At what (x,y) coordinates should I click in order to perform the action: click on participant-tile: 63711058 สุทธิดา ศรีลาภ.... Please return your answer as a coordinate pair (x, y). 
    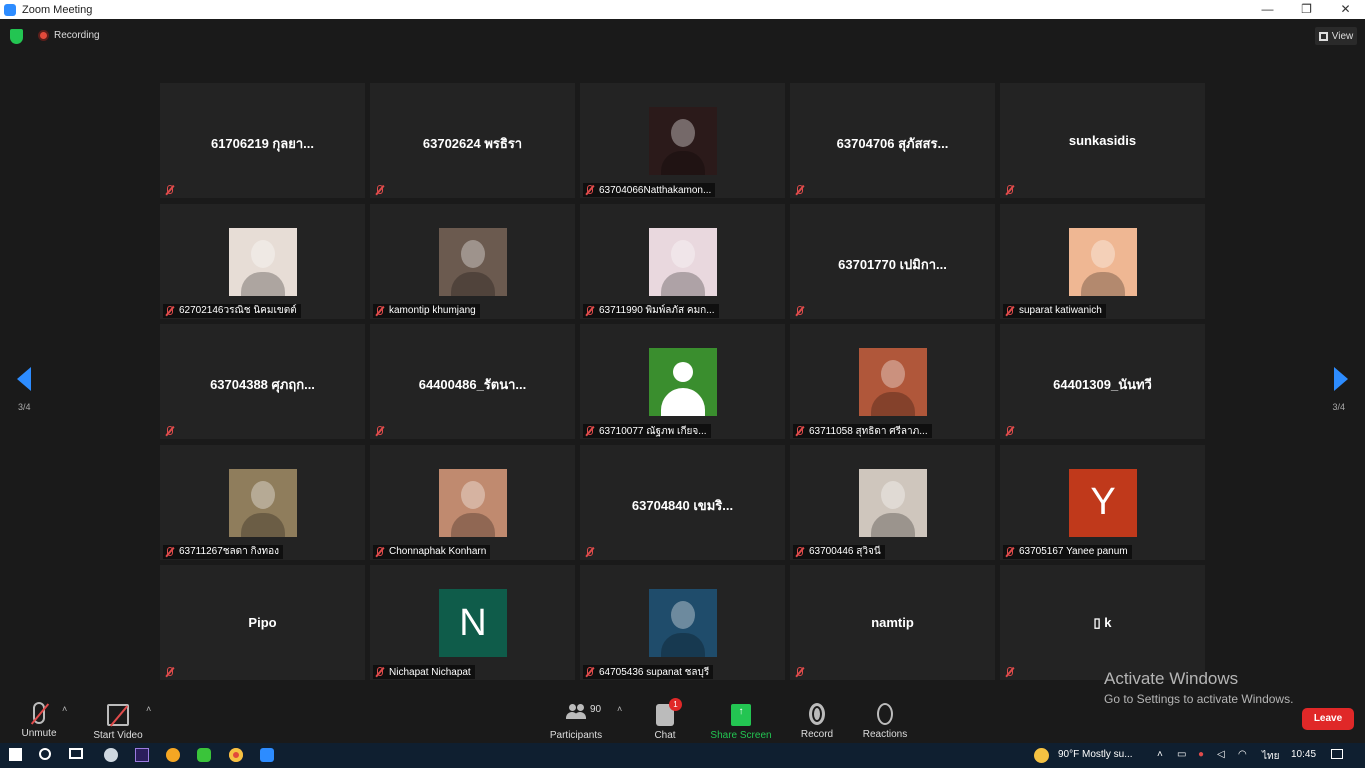
    Looking at the image, I should click on (892, 381).